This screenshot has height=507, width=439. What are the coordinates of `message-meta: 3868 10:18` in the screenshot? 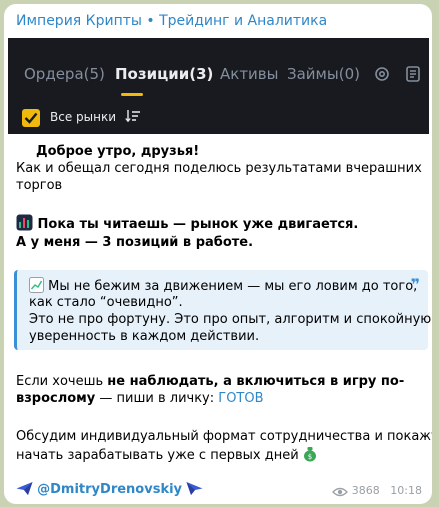 It's located at (377, 490).